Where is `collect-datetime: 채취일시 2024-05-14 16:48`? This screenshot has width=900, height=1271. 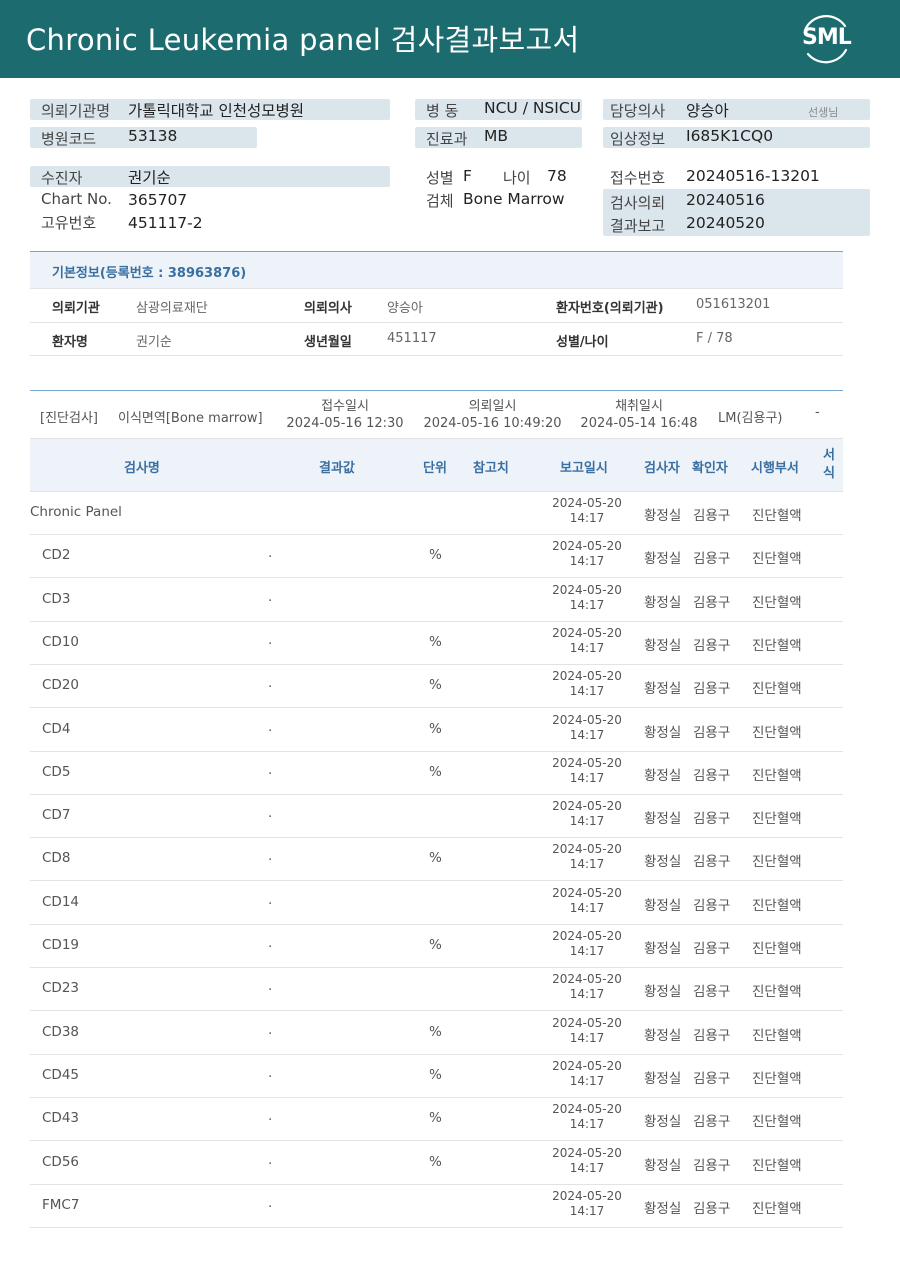 collect-datetime: 채취일시 2024-05-14 16:48 is located at coordinates (639, 415).